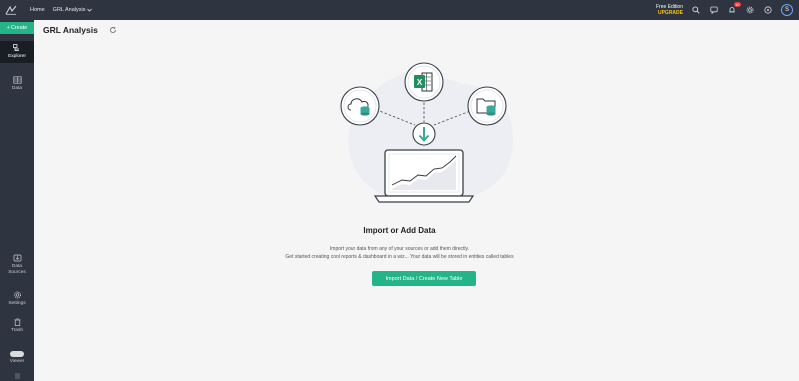 Image resolution: width=799 pixels, height=381 pixels. I want to click on create-label: Create, so click(19, 28).